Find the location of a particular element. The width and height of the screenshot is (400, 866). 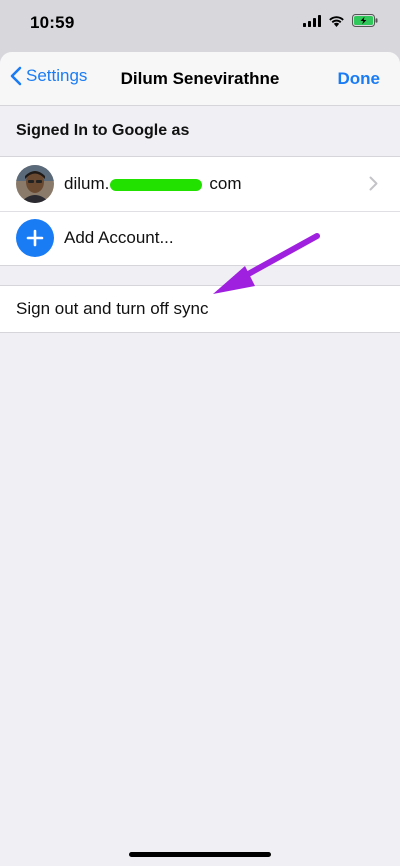

signal-icon is located at coordinates (312, 23).